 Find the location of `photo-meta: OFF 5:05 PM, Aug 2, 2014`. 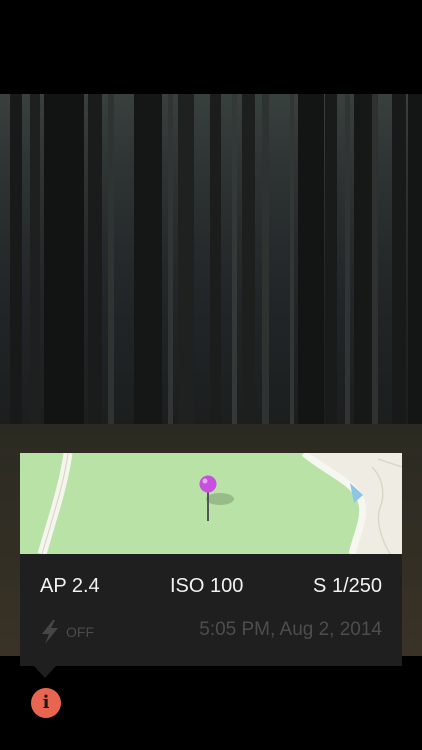

photo-meta: OFF 5:05 PM, Aug 2, 2014 is located at coordinates (211, 636).